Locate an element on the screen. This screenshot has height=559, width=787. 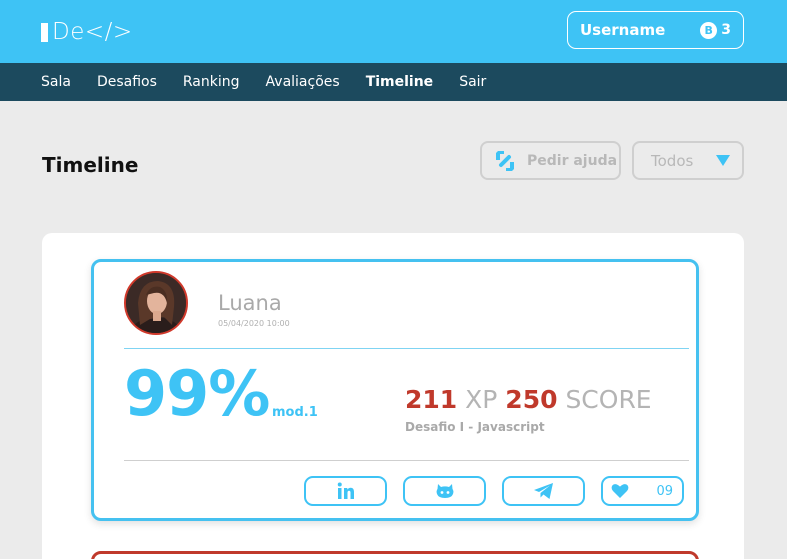
challenge-name: Desafio I - Javascript is located at coordinates (475, 427).